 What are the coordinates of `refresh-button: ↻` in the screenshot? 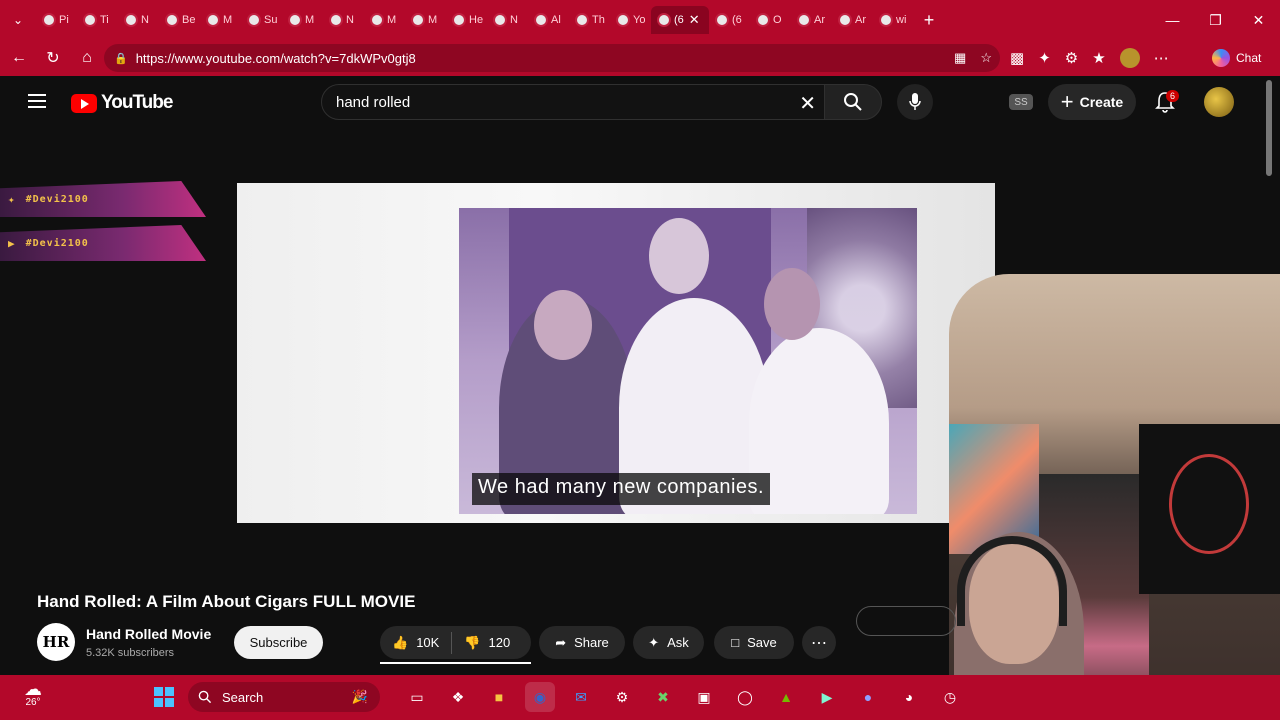 It's located at (53, 58).